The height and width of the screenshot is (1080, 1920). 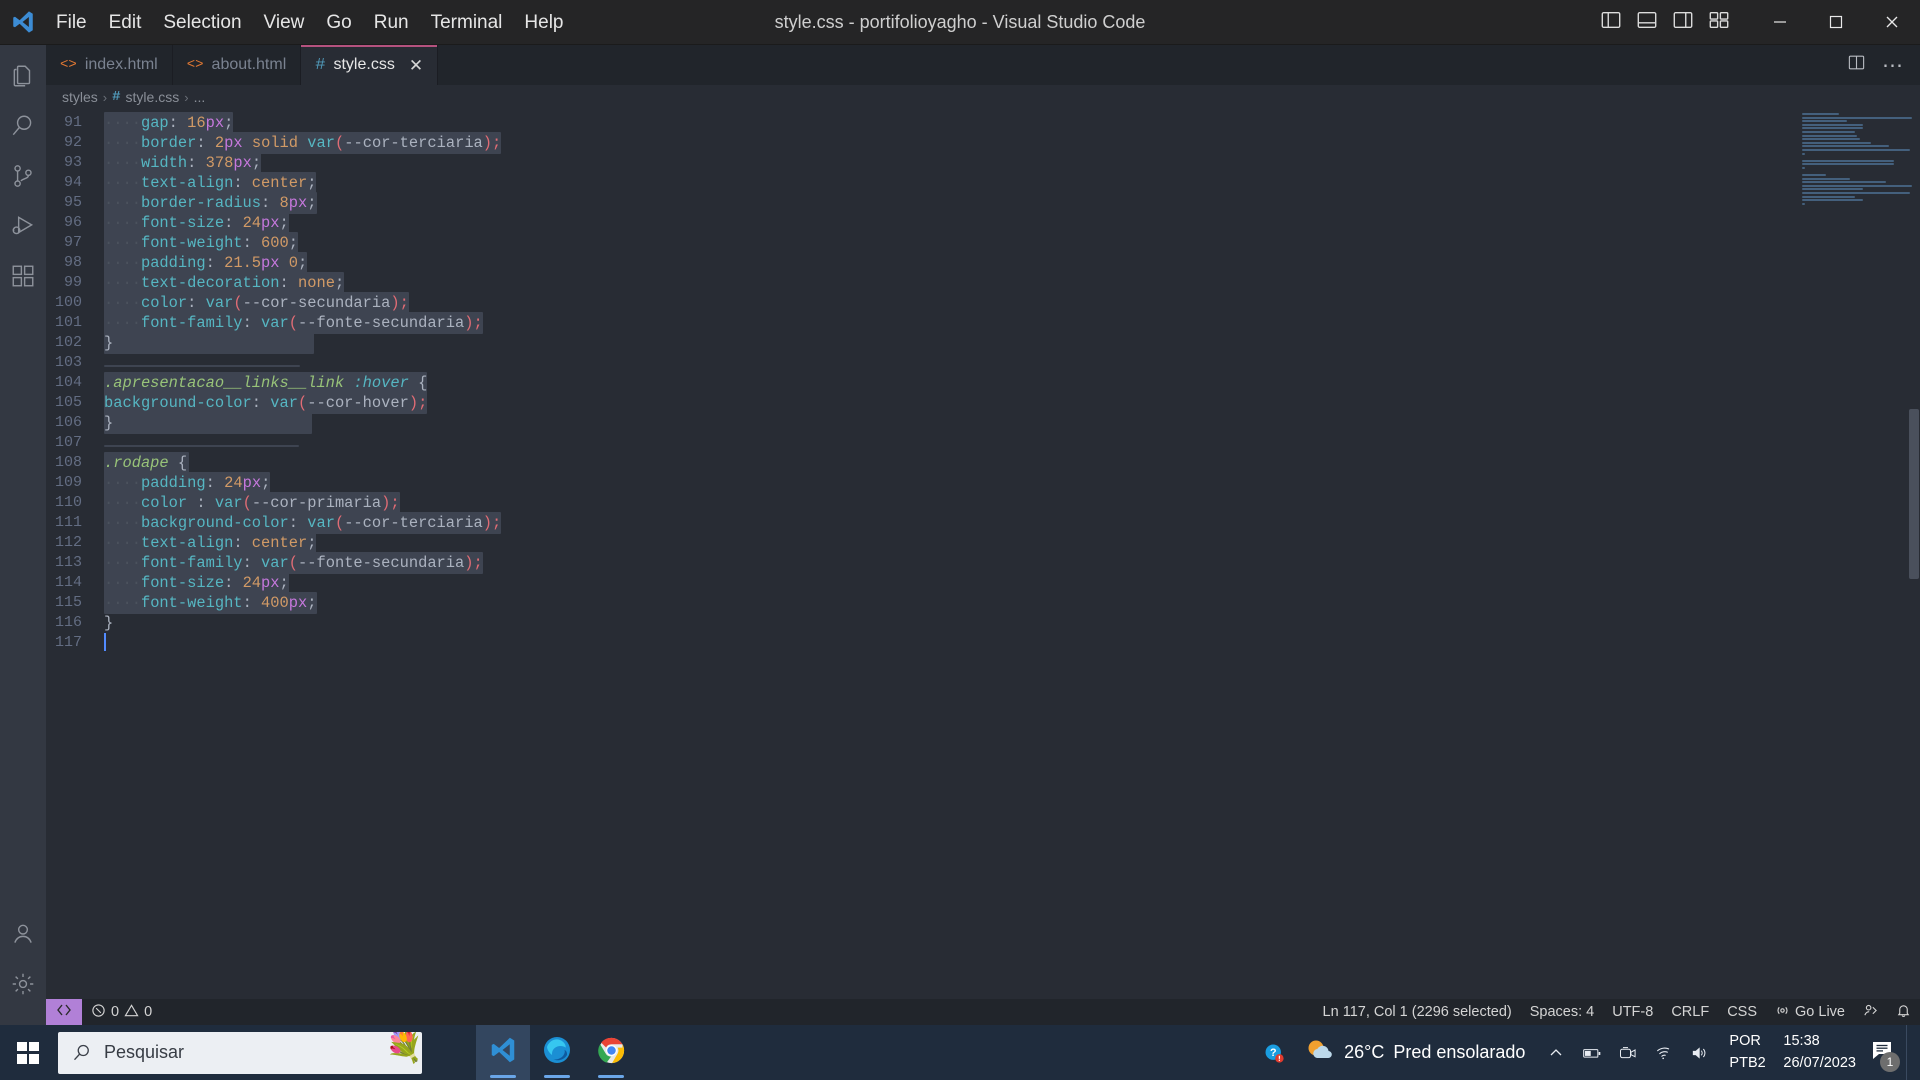 I want to click on code-line: 108 .rodape {, so click(x=983, y=463).